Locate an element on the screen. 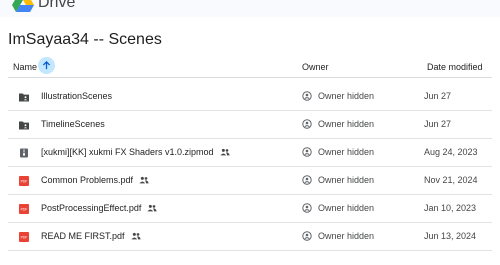 The width and height of the screenshot is (500, 265). file-name: PostProcessingEffect.pdf is located at coordinates (99, 208).